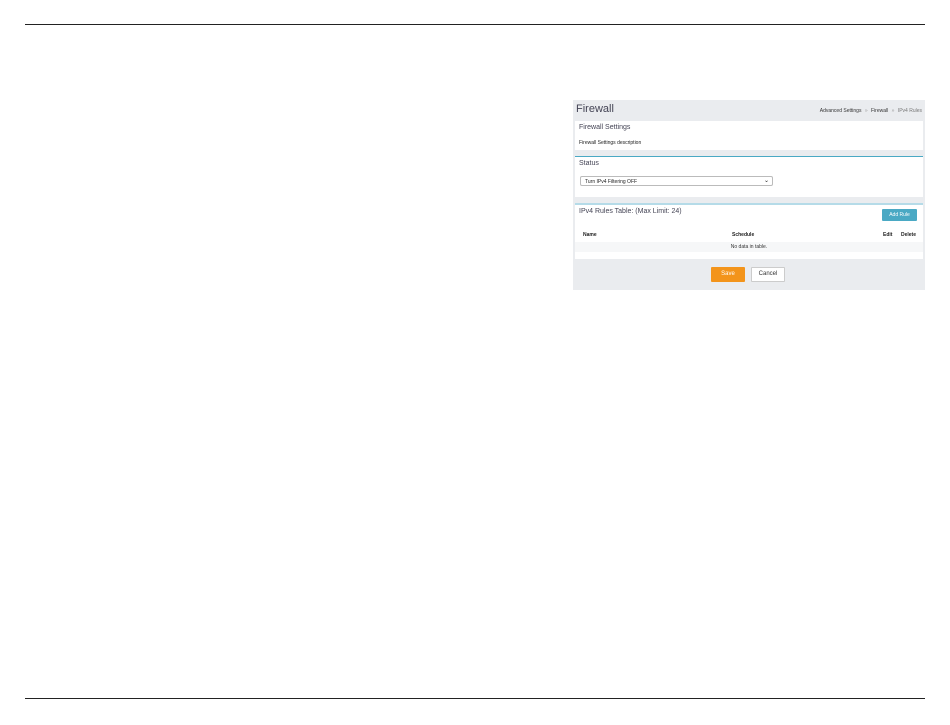  I want to click on save-button: Save, so click(728, 274).